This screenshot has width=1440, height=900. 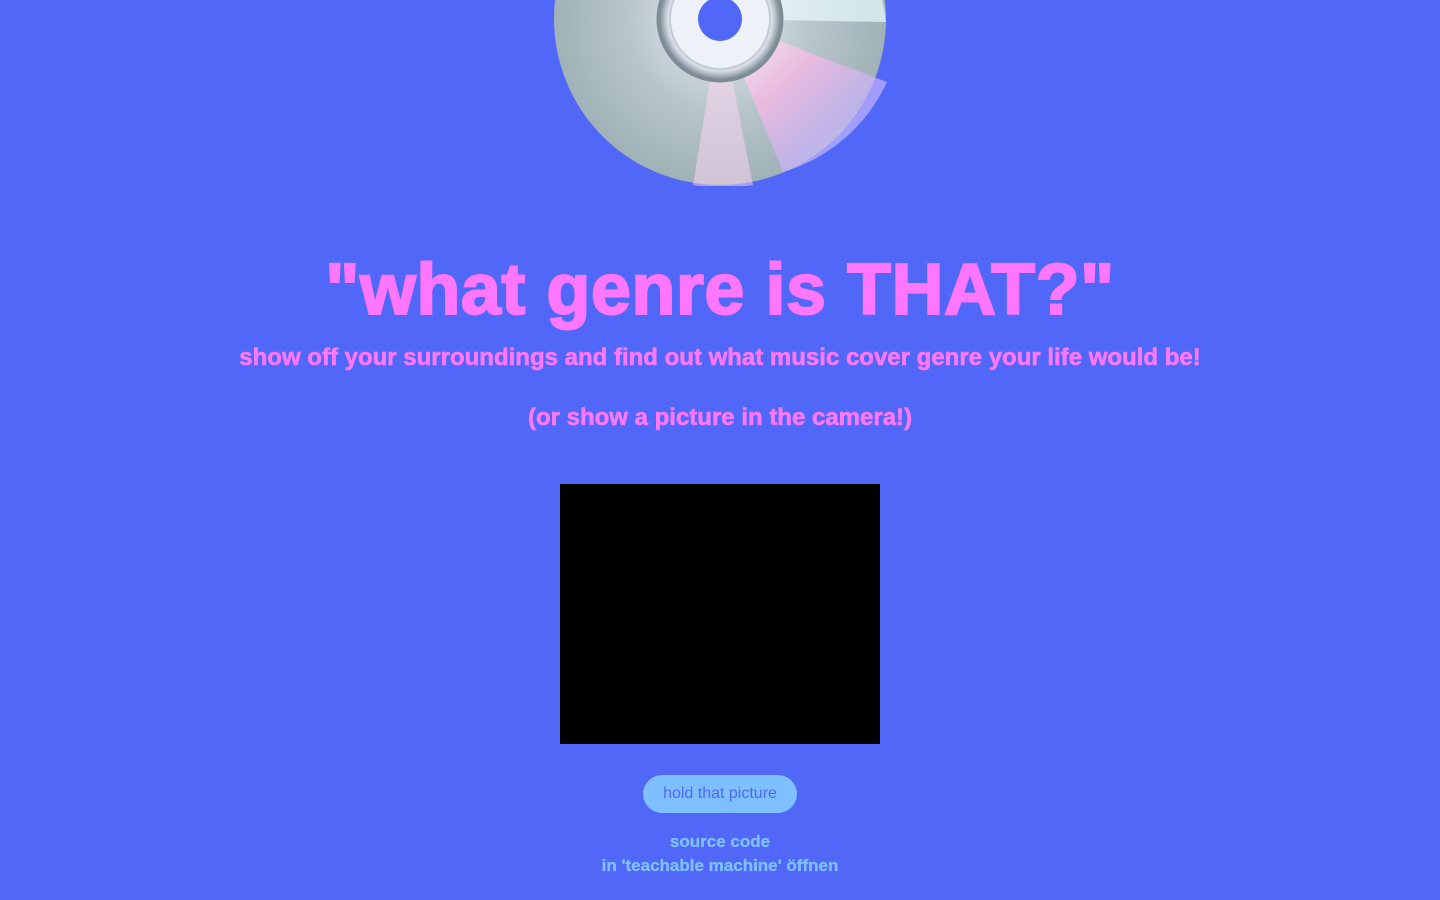 I want to click on hold-picture-button: hold that picture, so click(x=720, y=794).